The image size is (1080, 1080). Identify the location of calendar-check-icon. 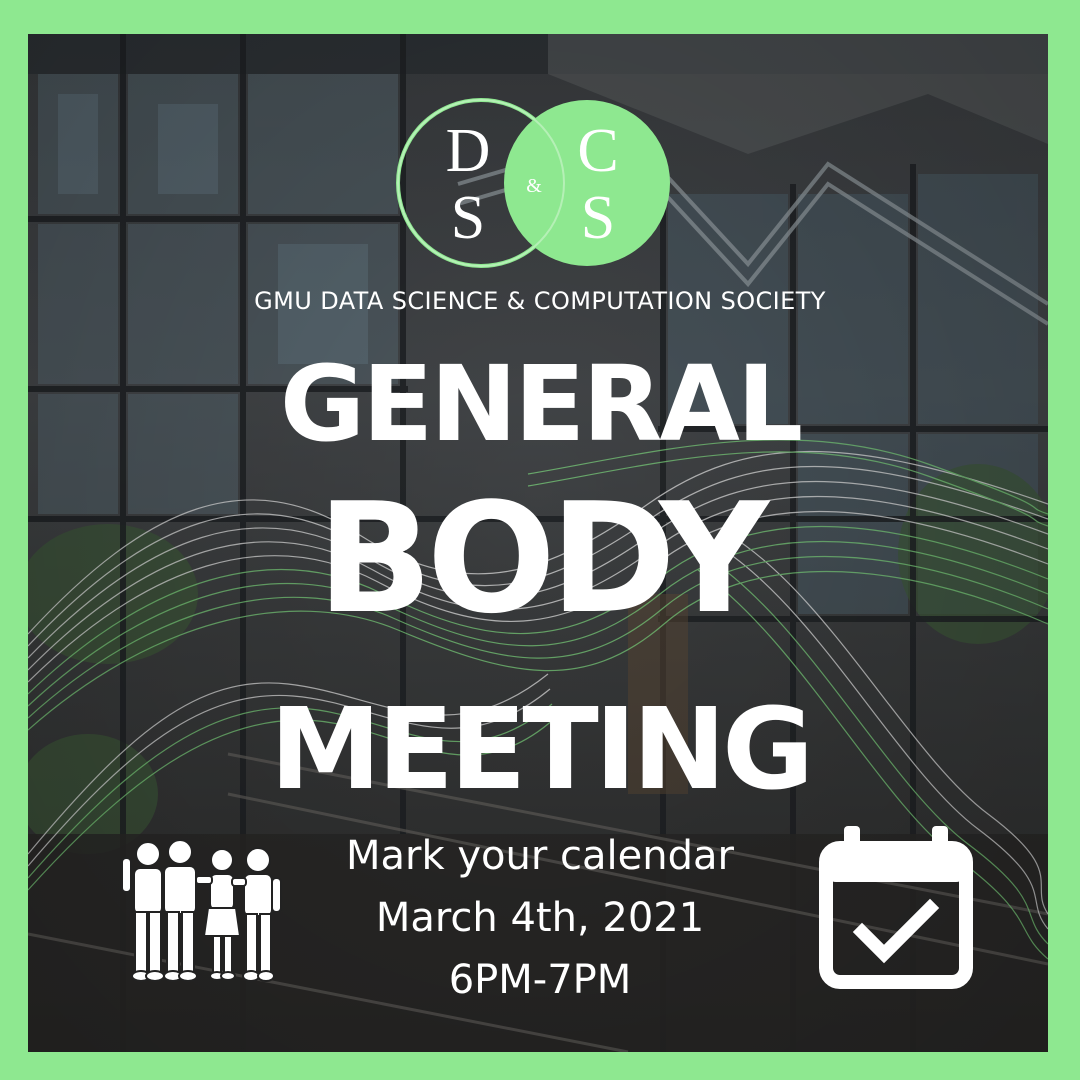
(896, 907).